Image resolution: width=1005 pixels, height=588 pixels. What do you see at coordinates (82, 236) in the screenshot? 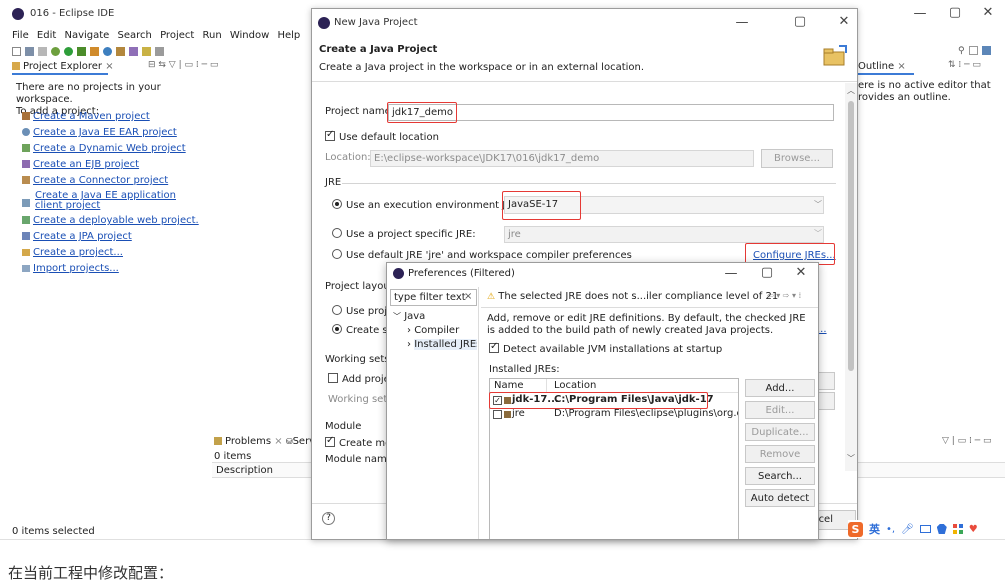
I see `link-jpa-label: Create a JPA project` at bounding box center [82, 236].